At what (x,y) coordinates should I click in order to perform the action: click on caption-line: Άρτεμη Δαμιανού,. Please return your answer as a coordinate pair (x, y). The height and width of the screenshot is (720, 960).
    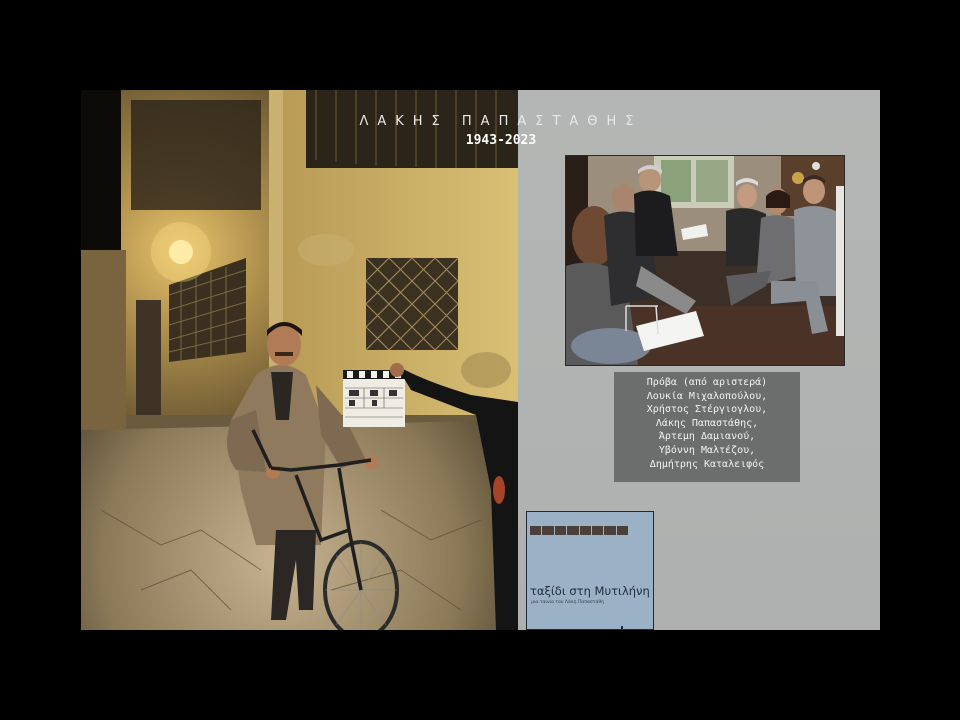
    Looking at the image, I should click on (707, 437).